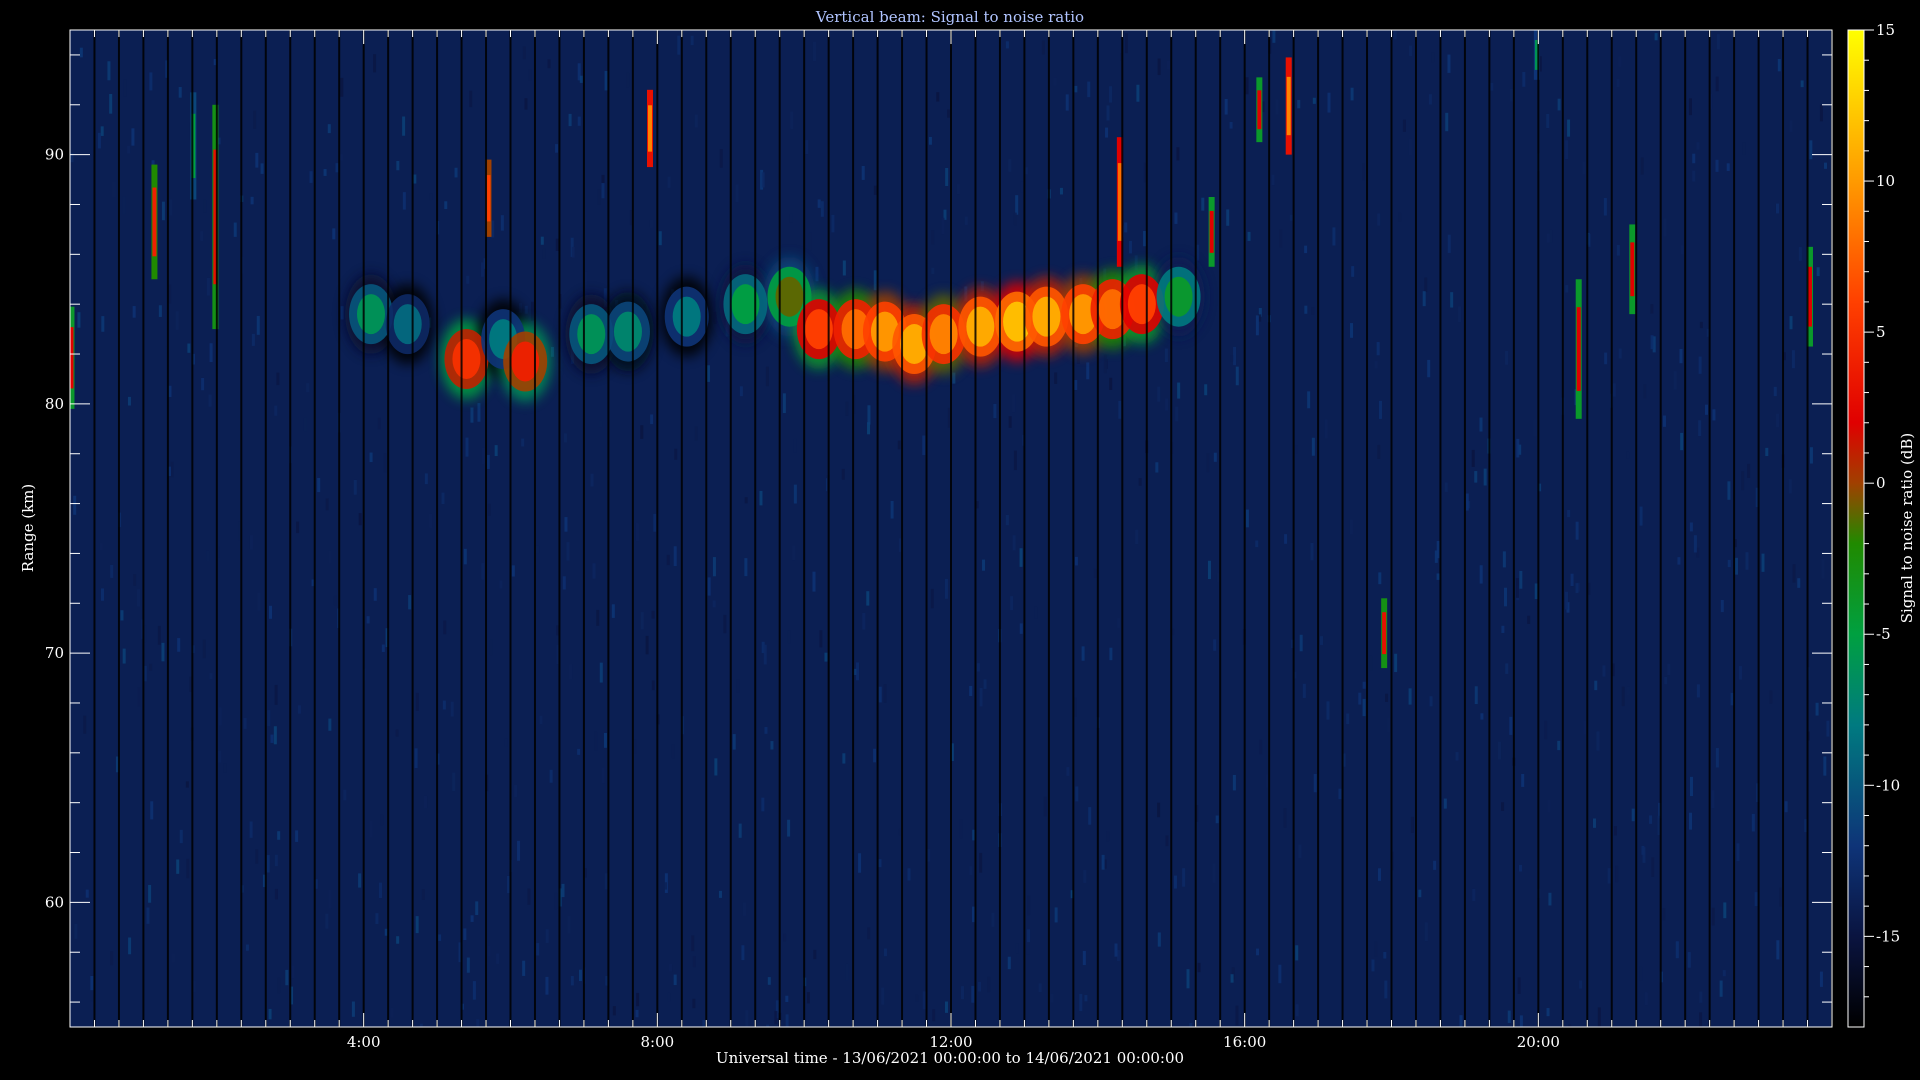 The width and height of the screenshot is (1920, 1080). Describe the element at coordinates (1883, 634) in the screenshot. I see `colorbar-tick-label: -5` at that location.